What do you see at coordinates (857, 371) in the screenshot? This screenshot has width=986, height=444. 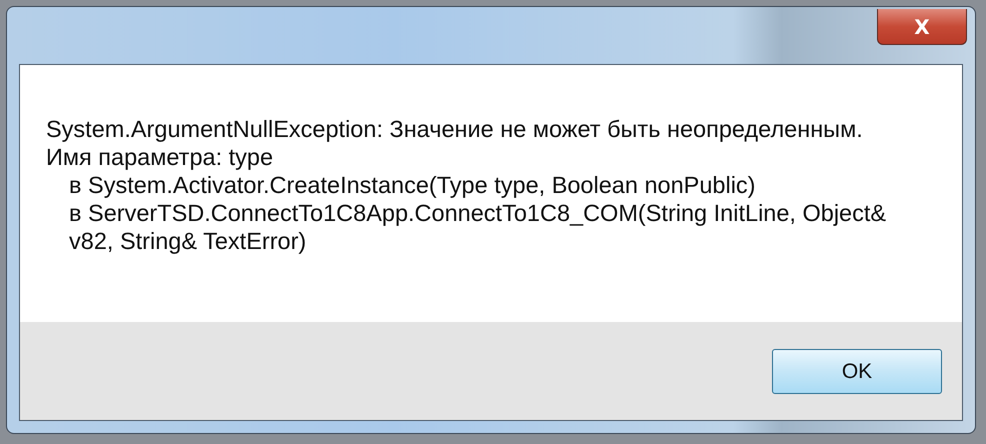 I see `ok-button: OK` at bounding box center [857, 371].